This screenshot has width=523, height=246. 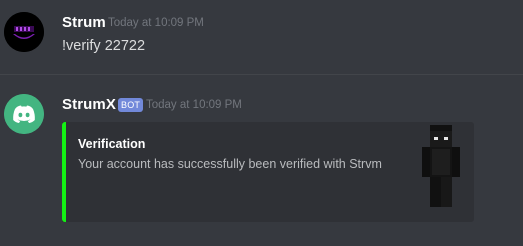 I want to click on username: StrumX, so click(x=89, y=104).